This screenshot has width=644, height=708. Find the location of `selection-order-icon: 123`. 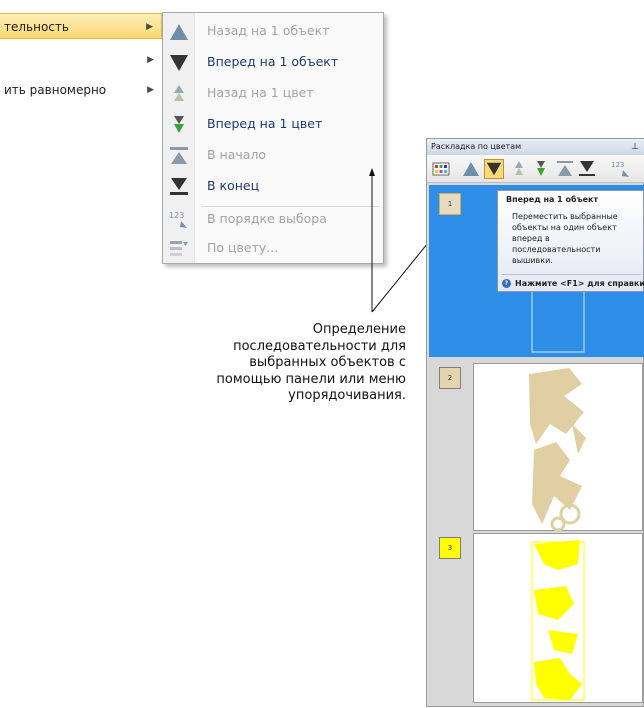

selection-order-icon: 123 is located at coordinates (621, 169).